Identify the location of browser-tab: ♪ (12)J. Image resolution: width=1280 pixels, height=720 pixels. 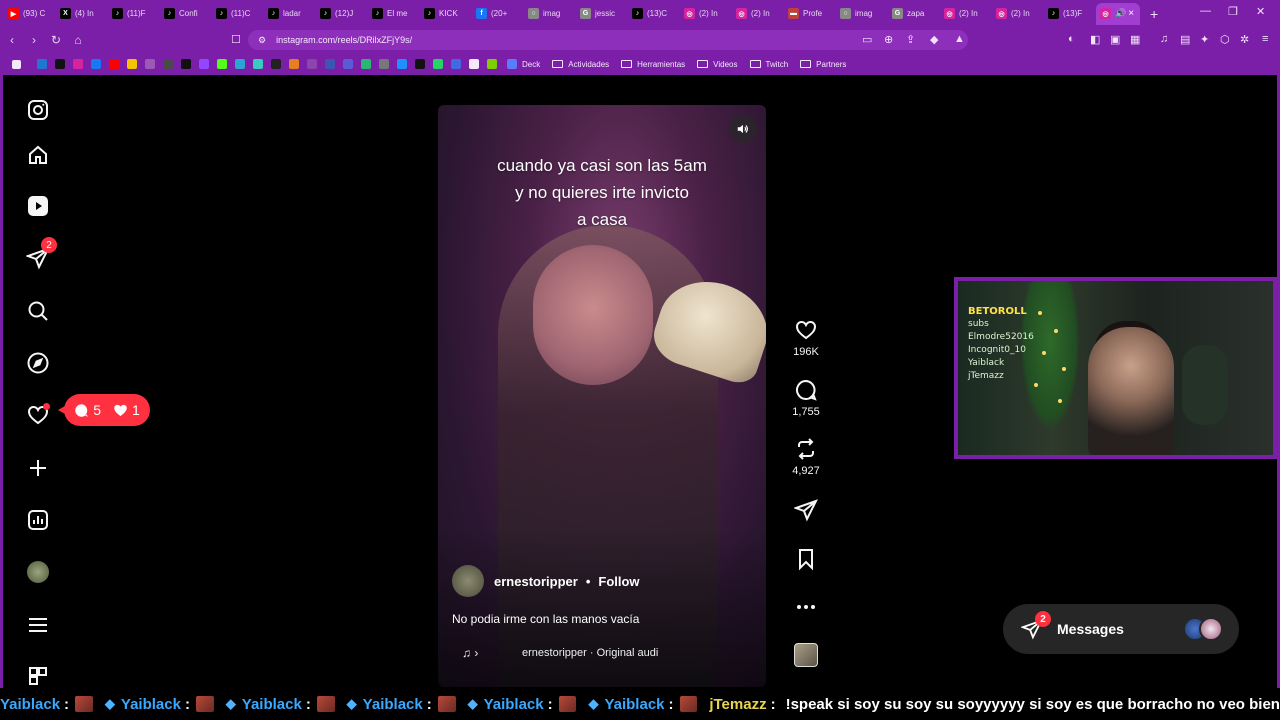
(342, 14).